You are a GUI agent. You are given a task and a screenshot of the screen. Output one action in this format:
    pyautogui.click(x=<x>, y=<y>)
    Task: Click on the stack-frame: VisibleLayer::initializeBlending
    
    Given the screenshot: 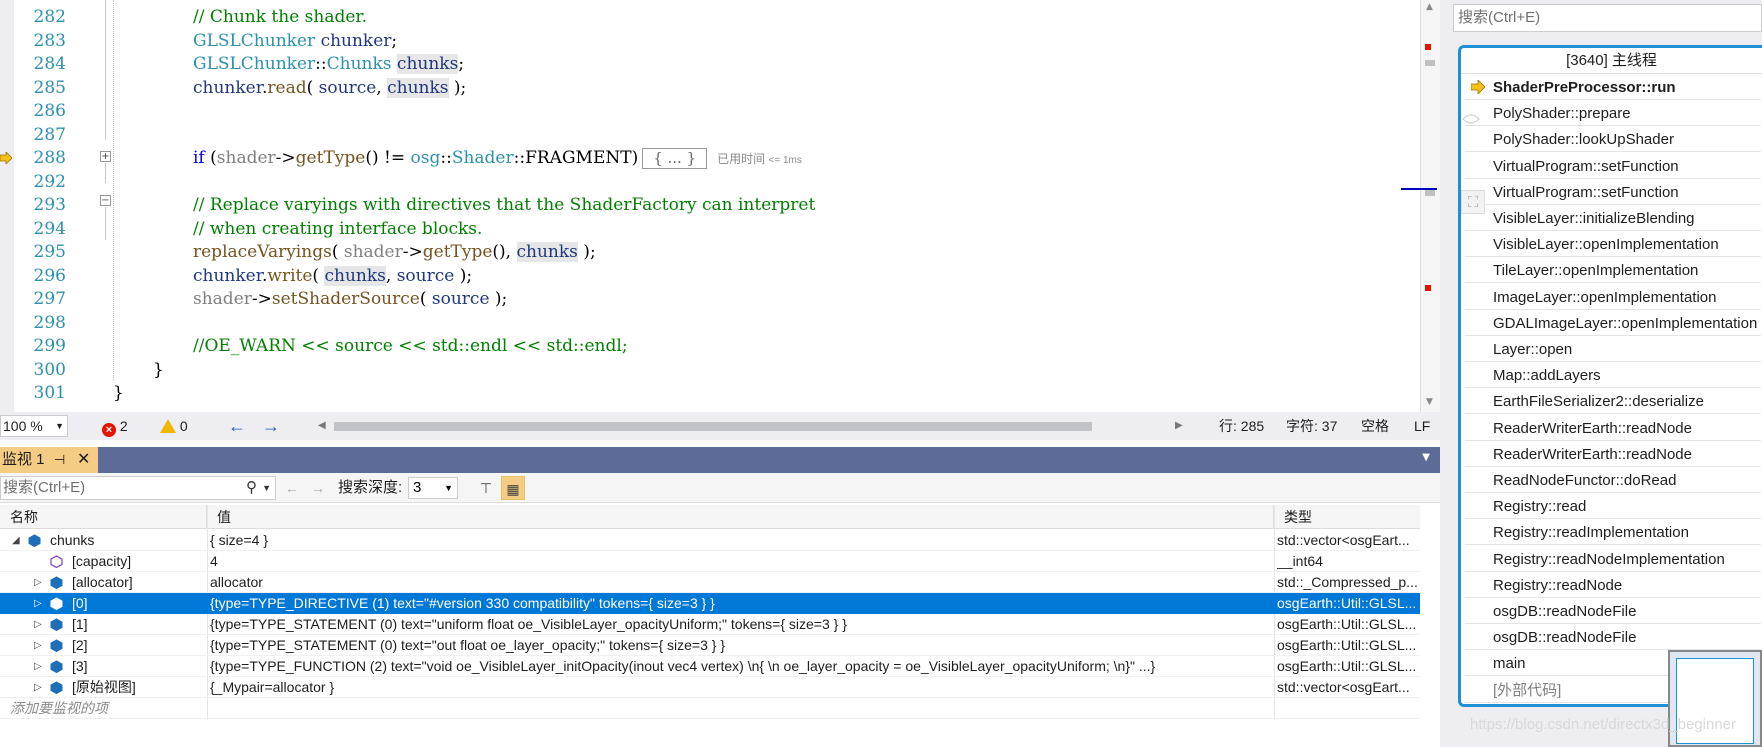 What is the action you would take?
    pyautogui.click(x=1613, y=218)
    